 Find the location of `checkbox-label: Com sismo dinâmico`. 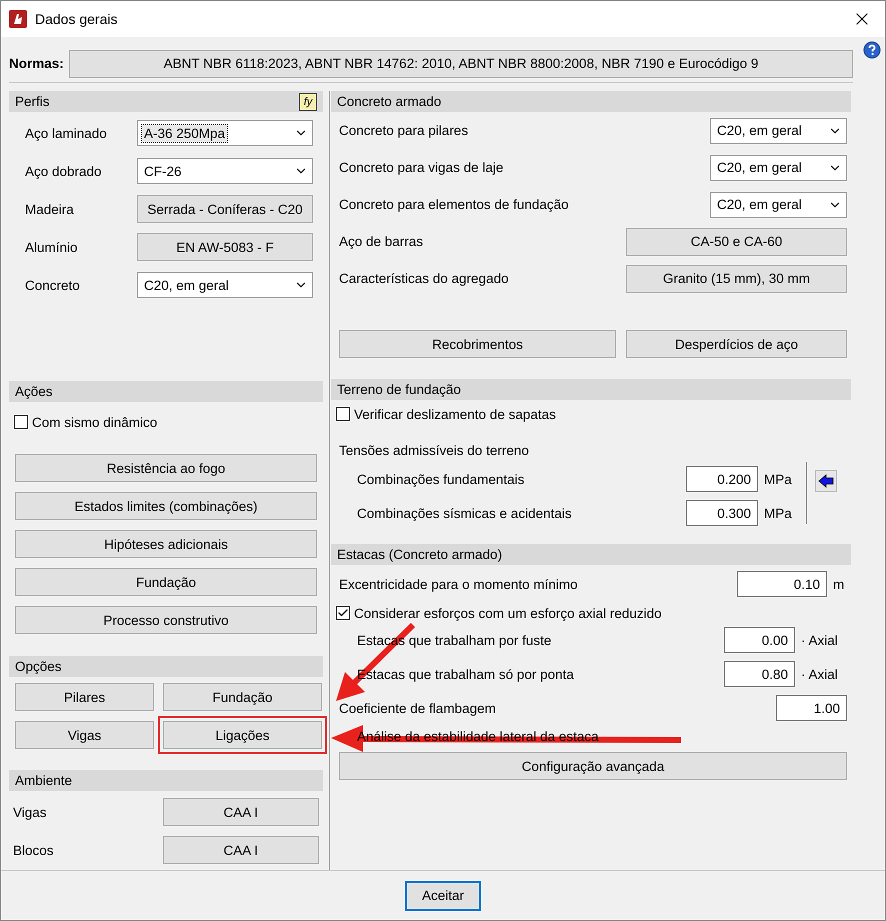

checkbox-label: Com sismo dinâmico is located at coordinates (95, 422).